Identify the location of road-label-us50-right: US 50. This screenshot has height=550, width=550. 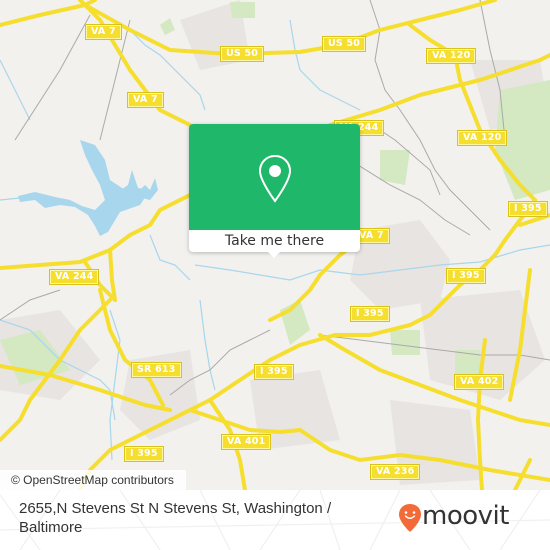
(344, 44).